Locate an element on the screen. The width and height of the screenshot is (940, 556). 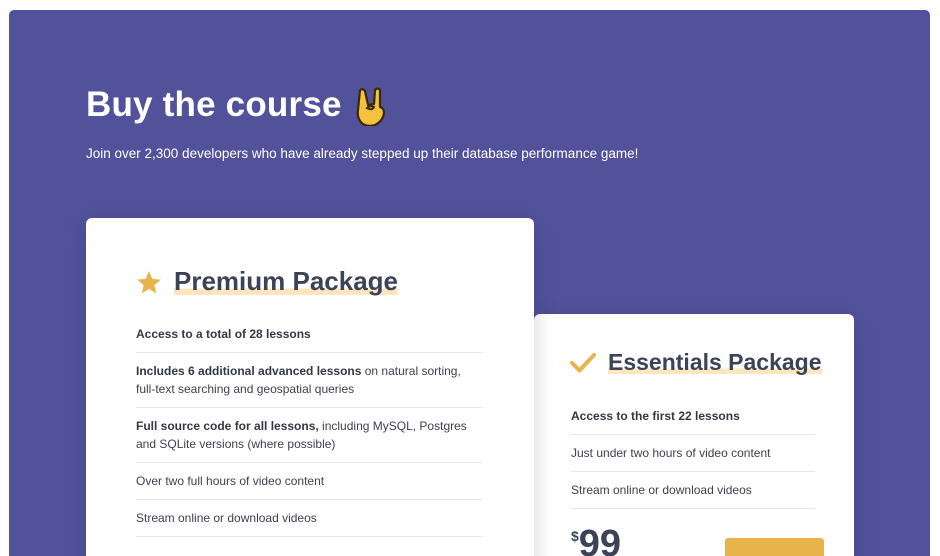
list-item: Over two full hours of video content is located at coordinates (309, 481).